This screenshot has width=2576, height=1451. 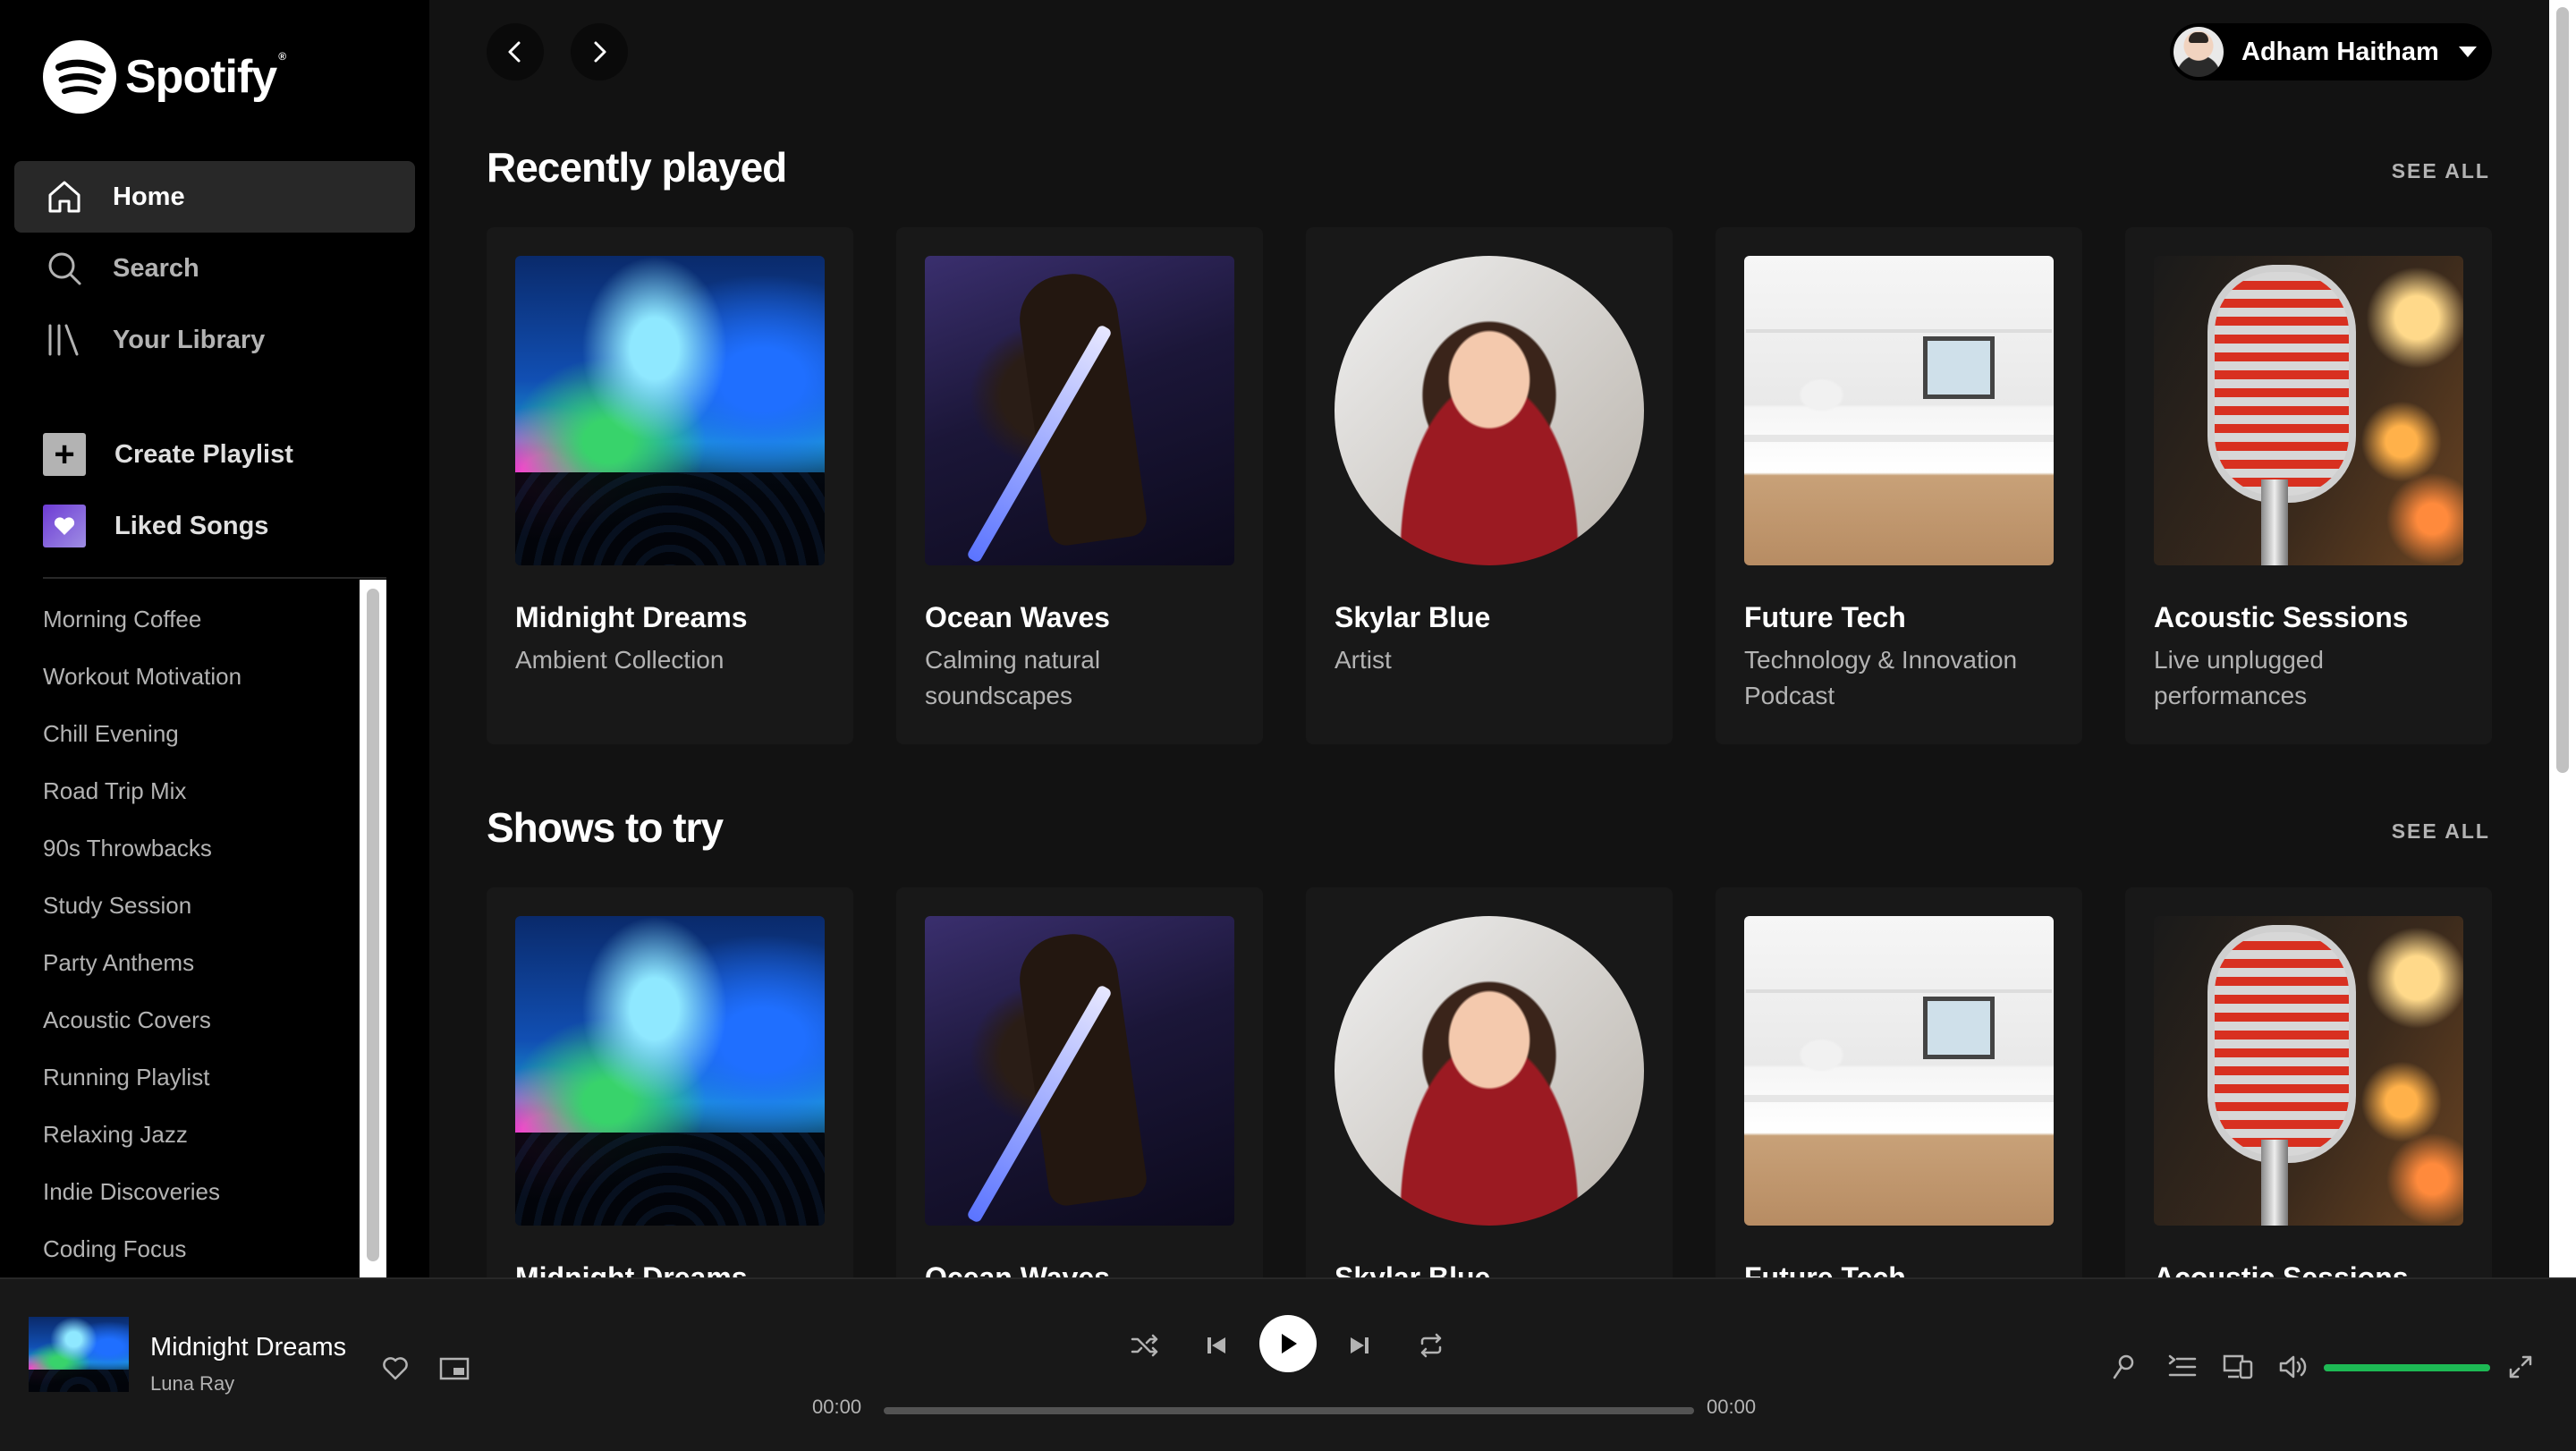 I want to click on back-button, so click(x=515, y=52).